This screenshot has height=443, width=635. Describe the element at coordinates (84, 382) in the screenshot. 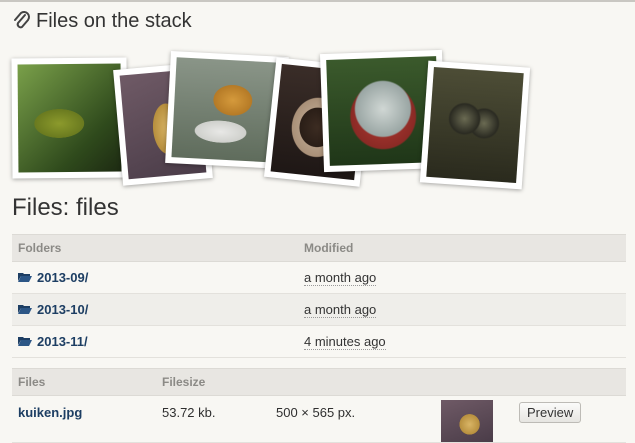

I see `column-header-files: Files` at that location.